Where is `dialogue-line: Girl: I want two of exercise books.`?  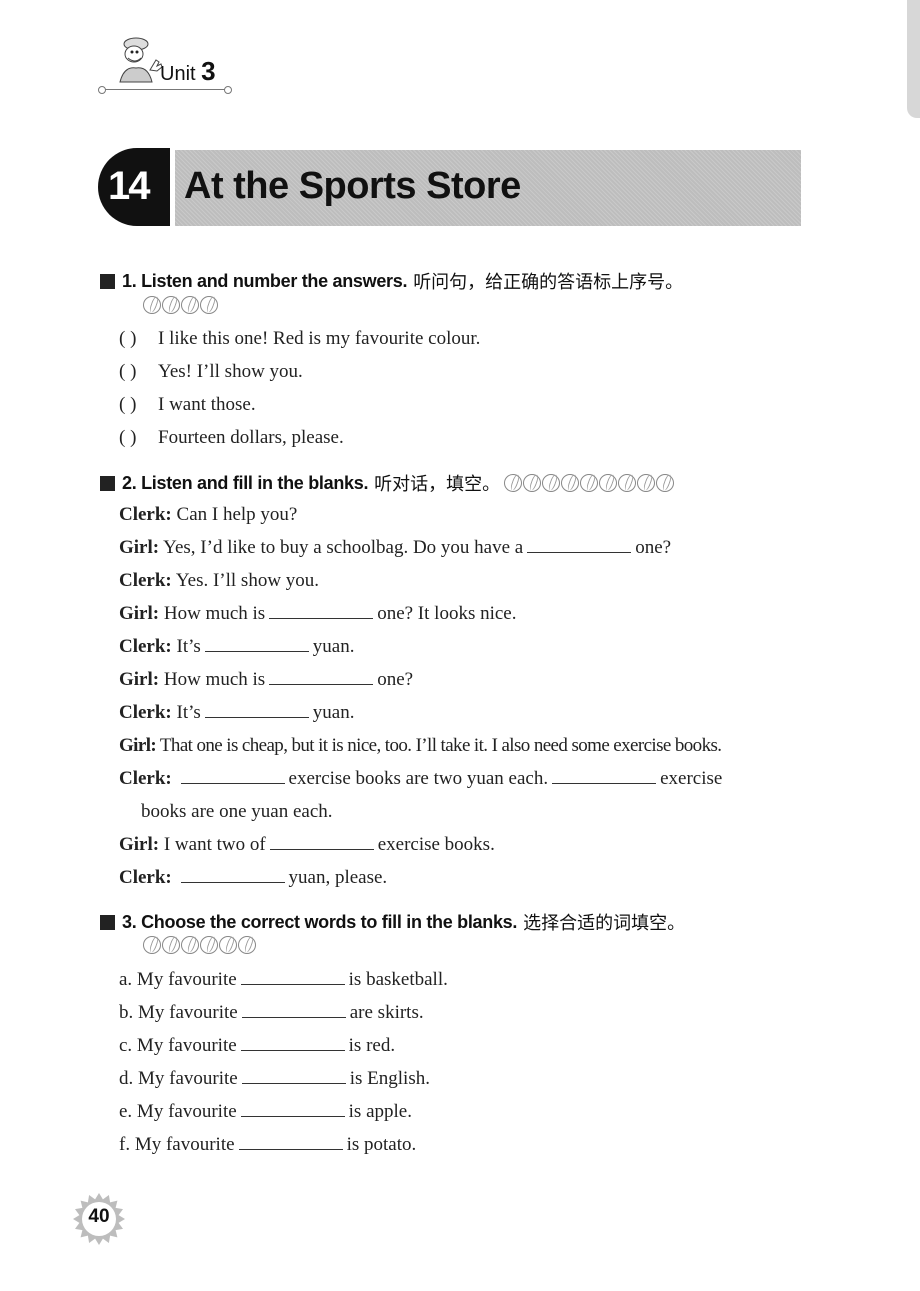
dialogue-line: Girl: I want two of exercise books. is located at coordinates (307, 844).